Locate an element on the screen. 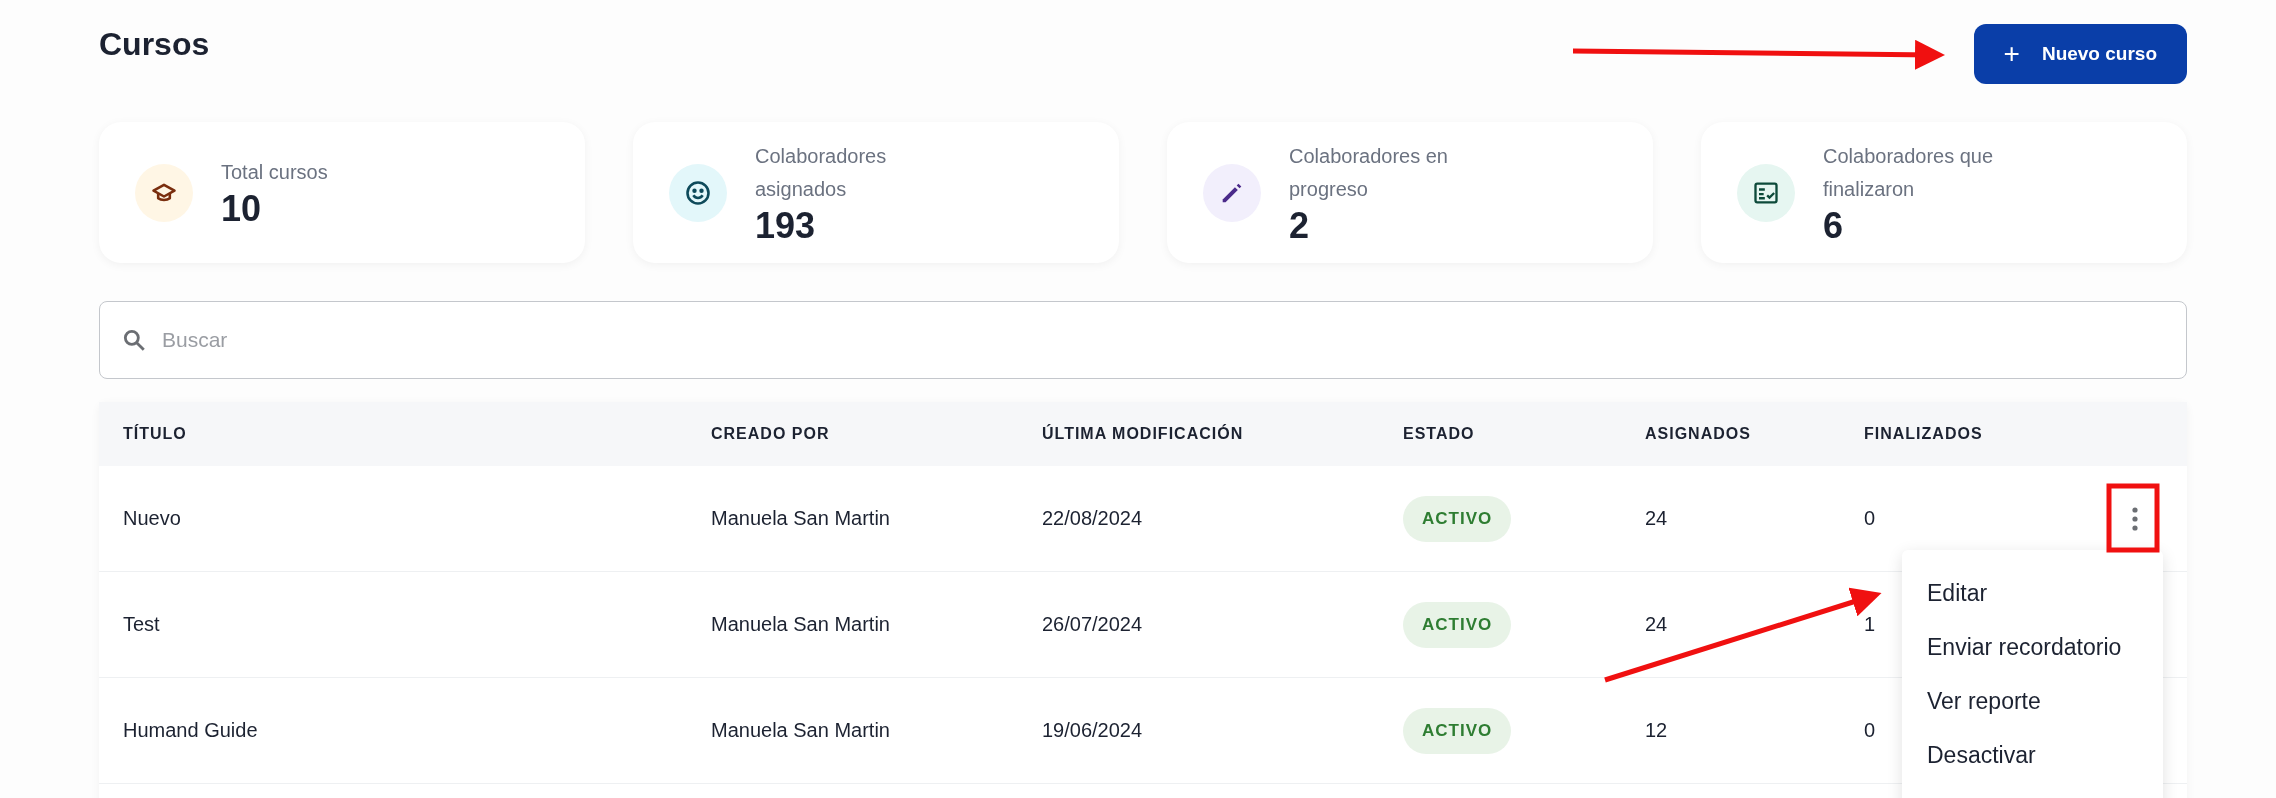 The width and height of the screenshot is (2276, 798). column-header: ÚLTIMA MODIFICACIÓN is located at coordinates (1143, 433).